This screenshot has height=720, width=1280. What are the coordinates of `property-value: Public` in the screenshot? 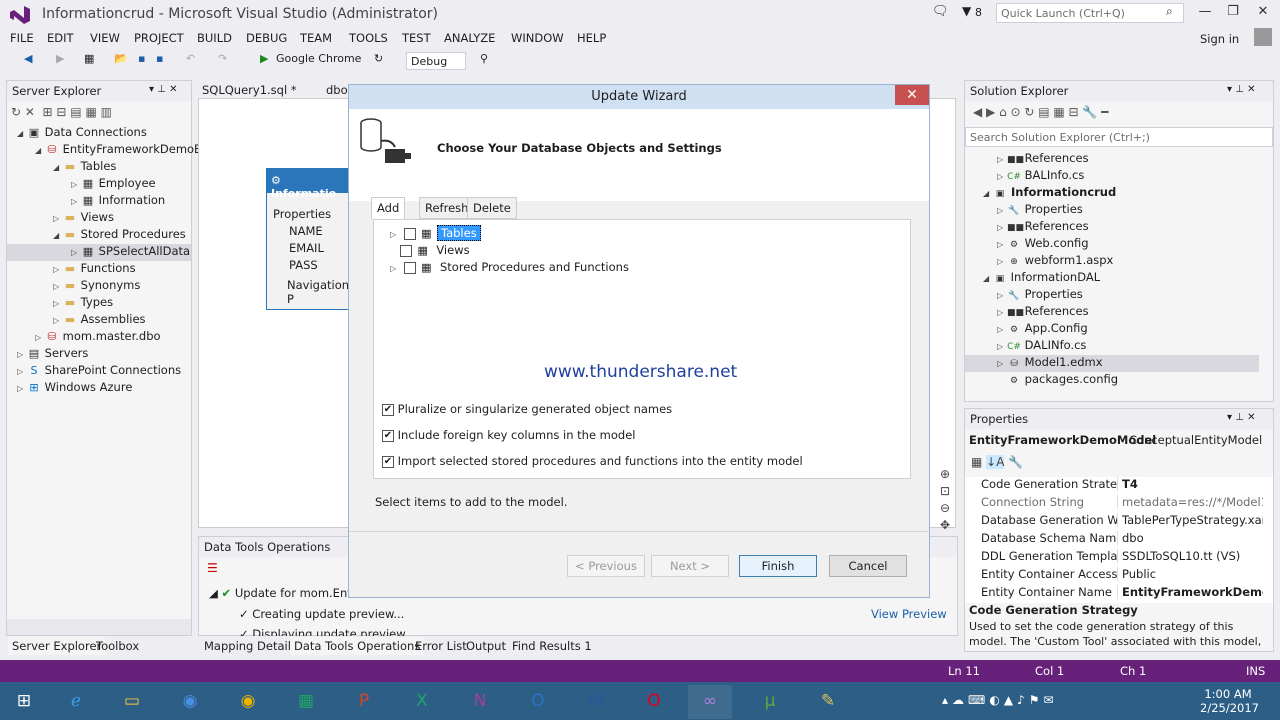 It's located at (1190, 574).